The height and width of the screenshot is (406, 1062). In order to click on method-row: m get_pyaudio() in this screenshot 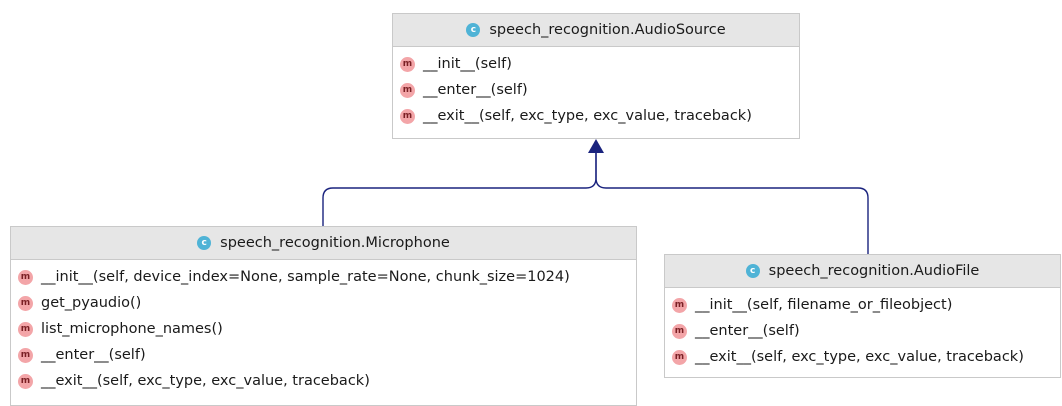, I will do `click(323, 303)`.